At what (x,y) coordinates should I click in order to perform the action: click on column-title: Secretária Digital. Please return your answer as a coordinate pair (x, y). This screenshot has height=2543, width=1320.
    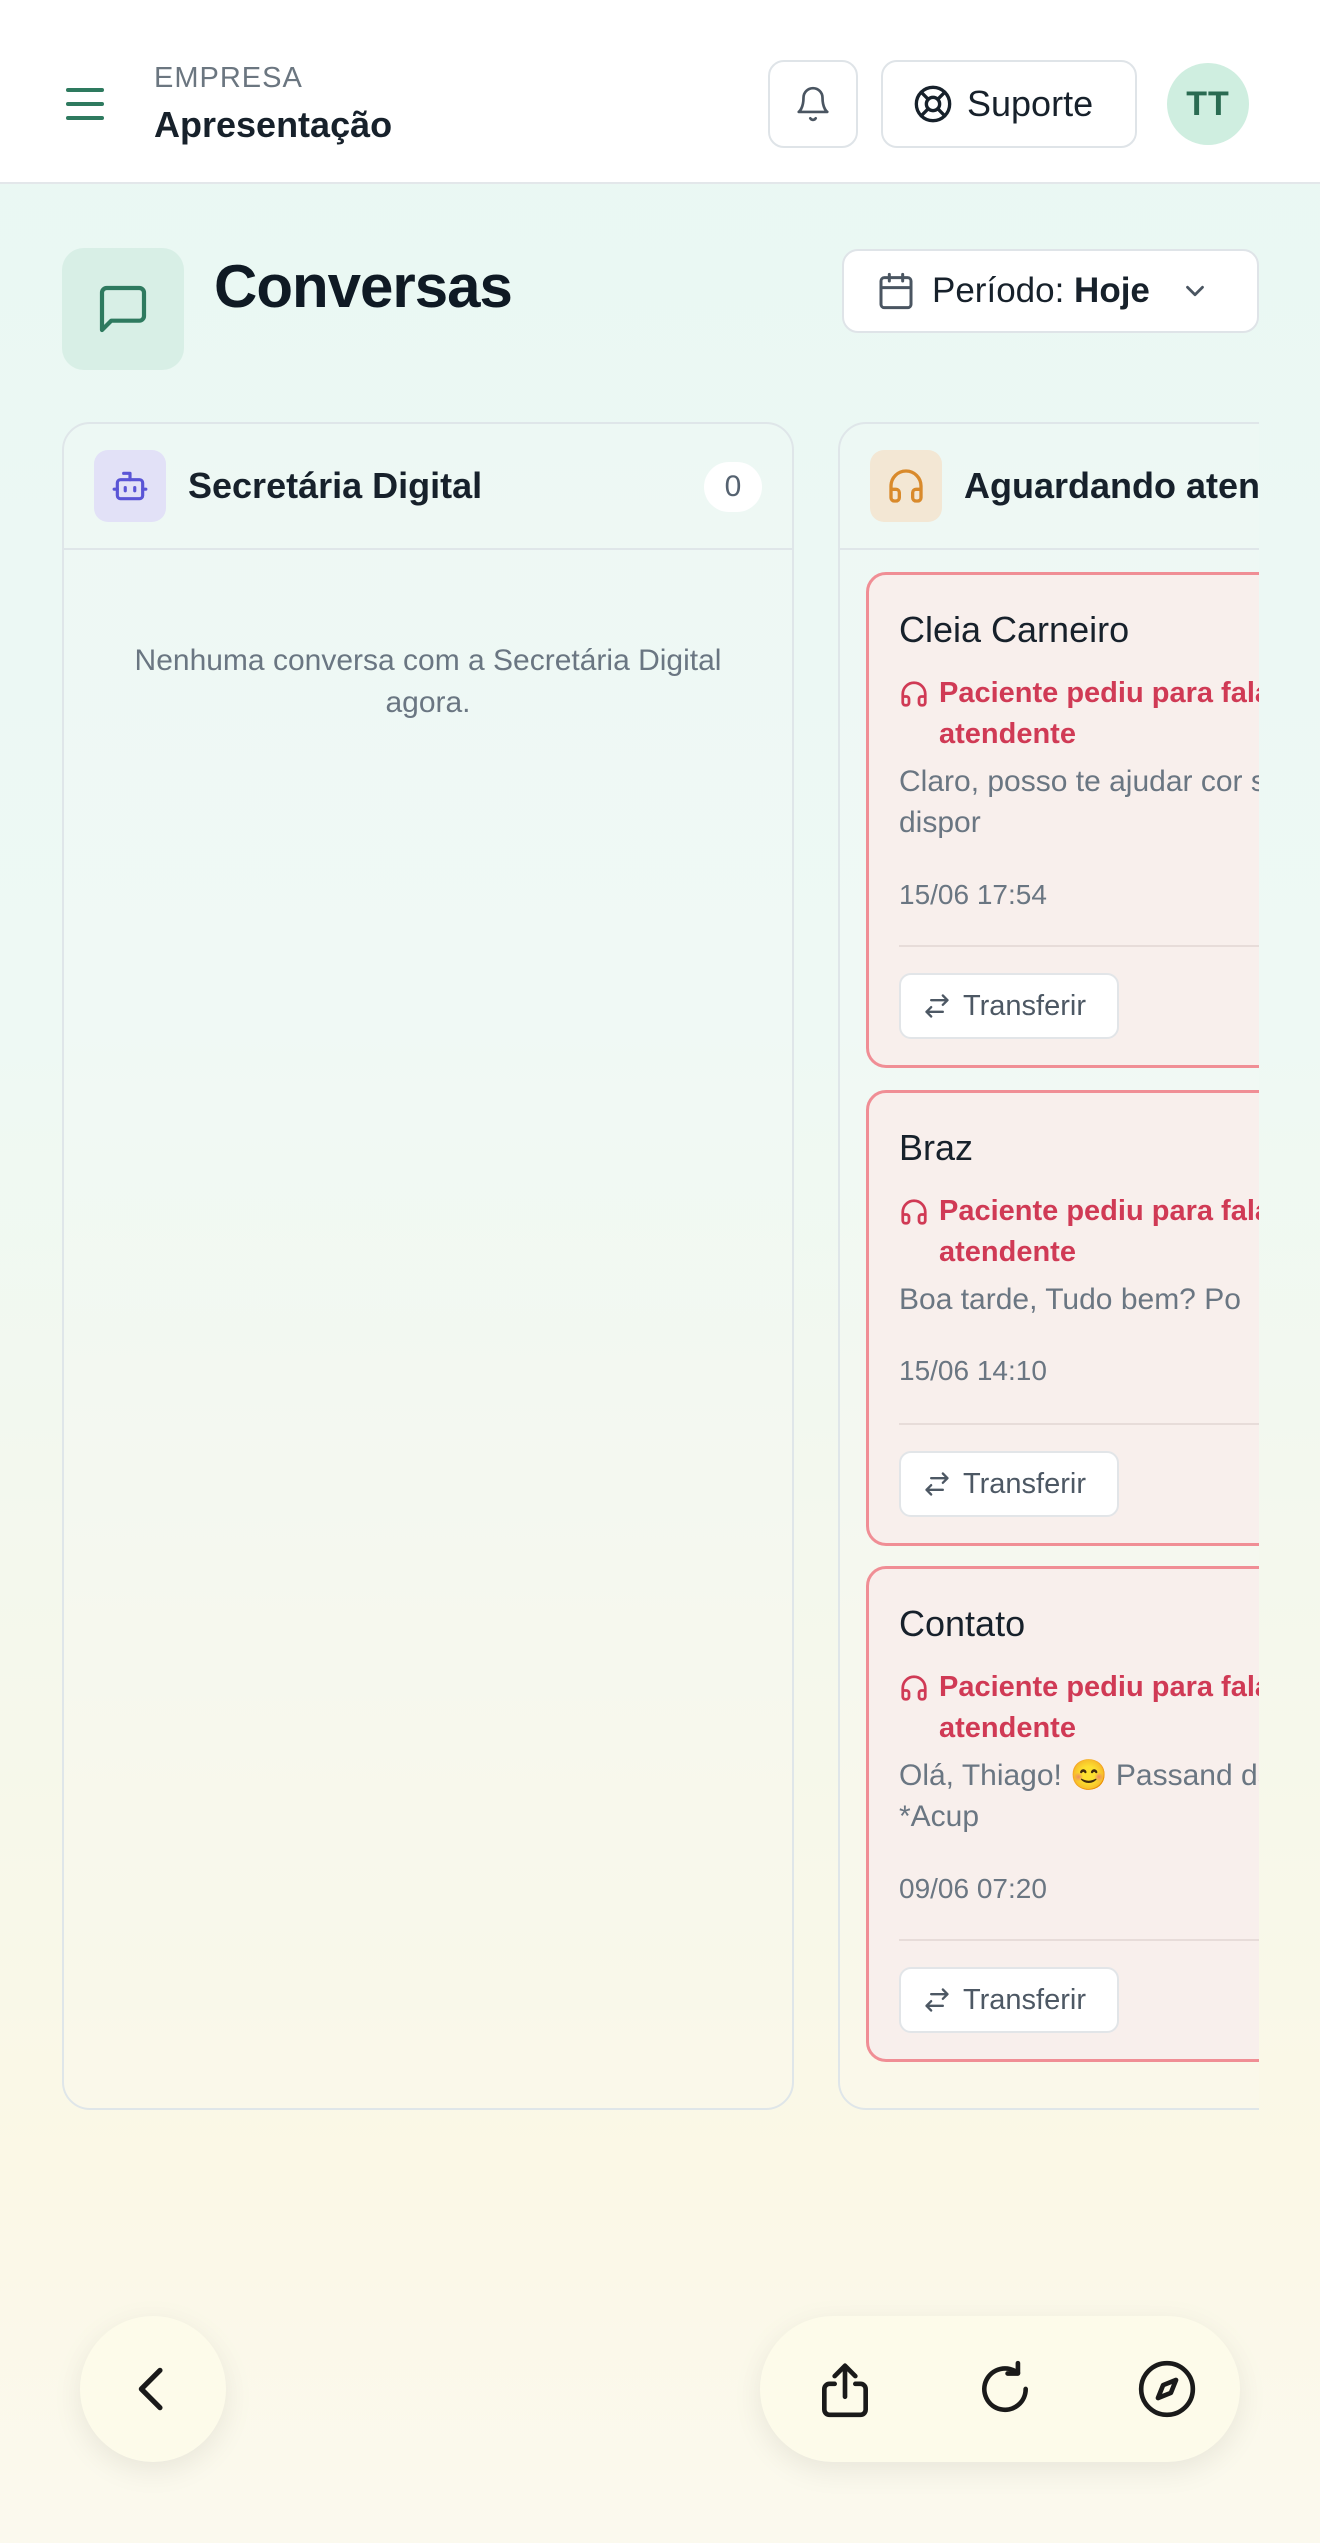
    Looking at the image, I should click on (335, 485).